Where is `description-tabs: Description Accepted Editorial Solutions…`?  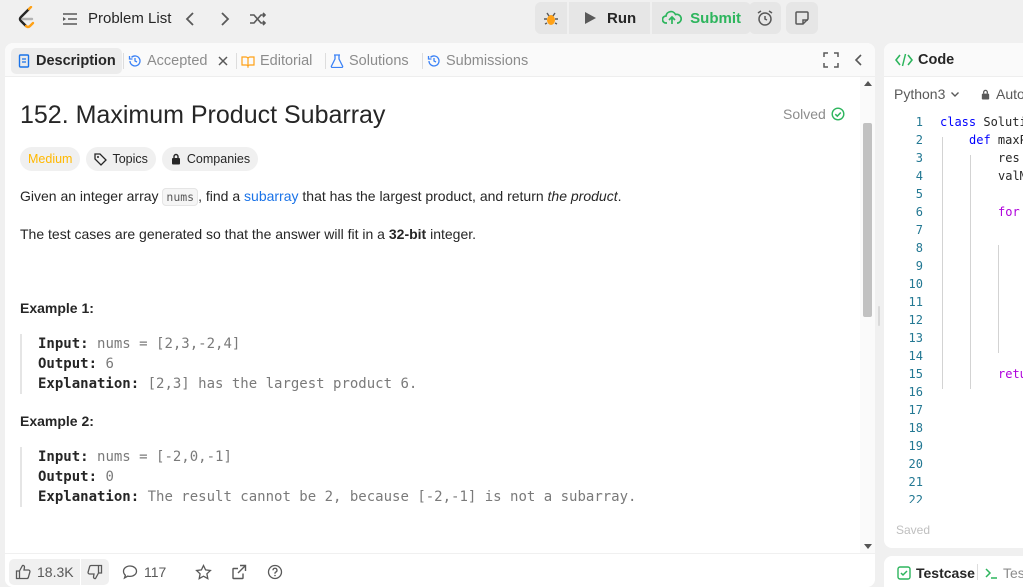
description-tabs: Description Accepted Editorial Solutions… is located at coordinates (440, 60).